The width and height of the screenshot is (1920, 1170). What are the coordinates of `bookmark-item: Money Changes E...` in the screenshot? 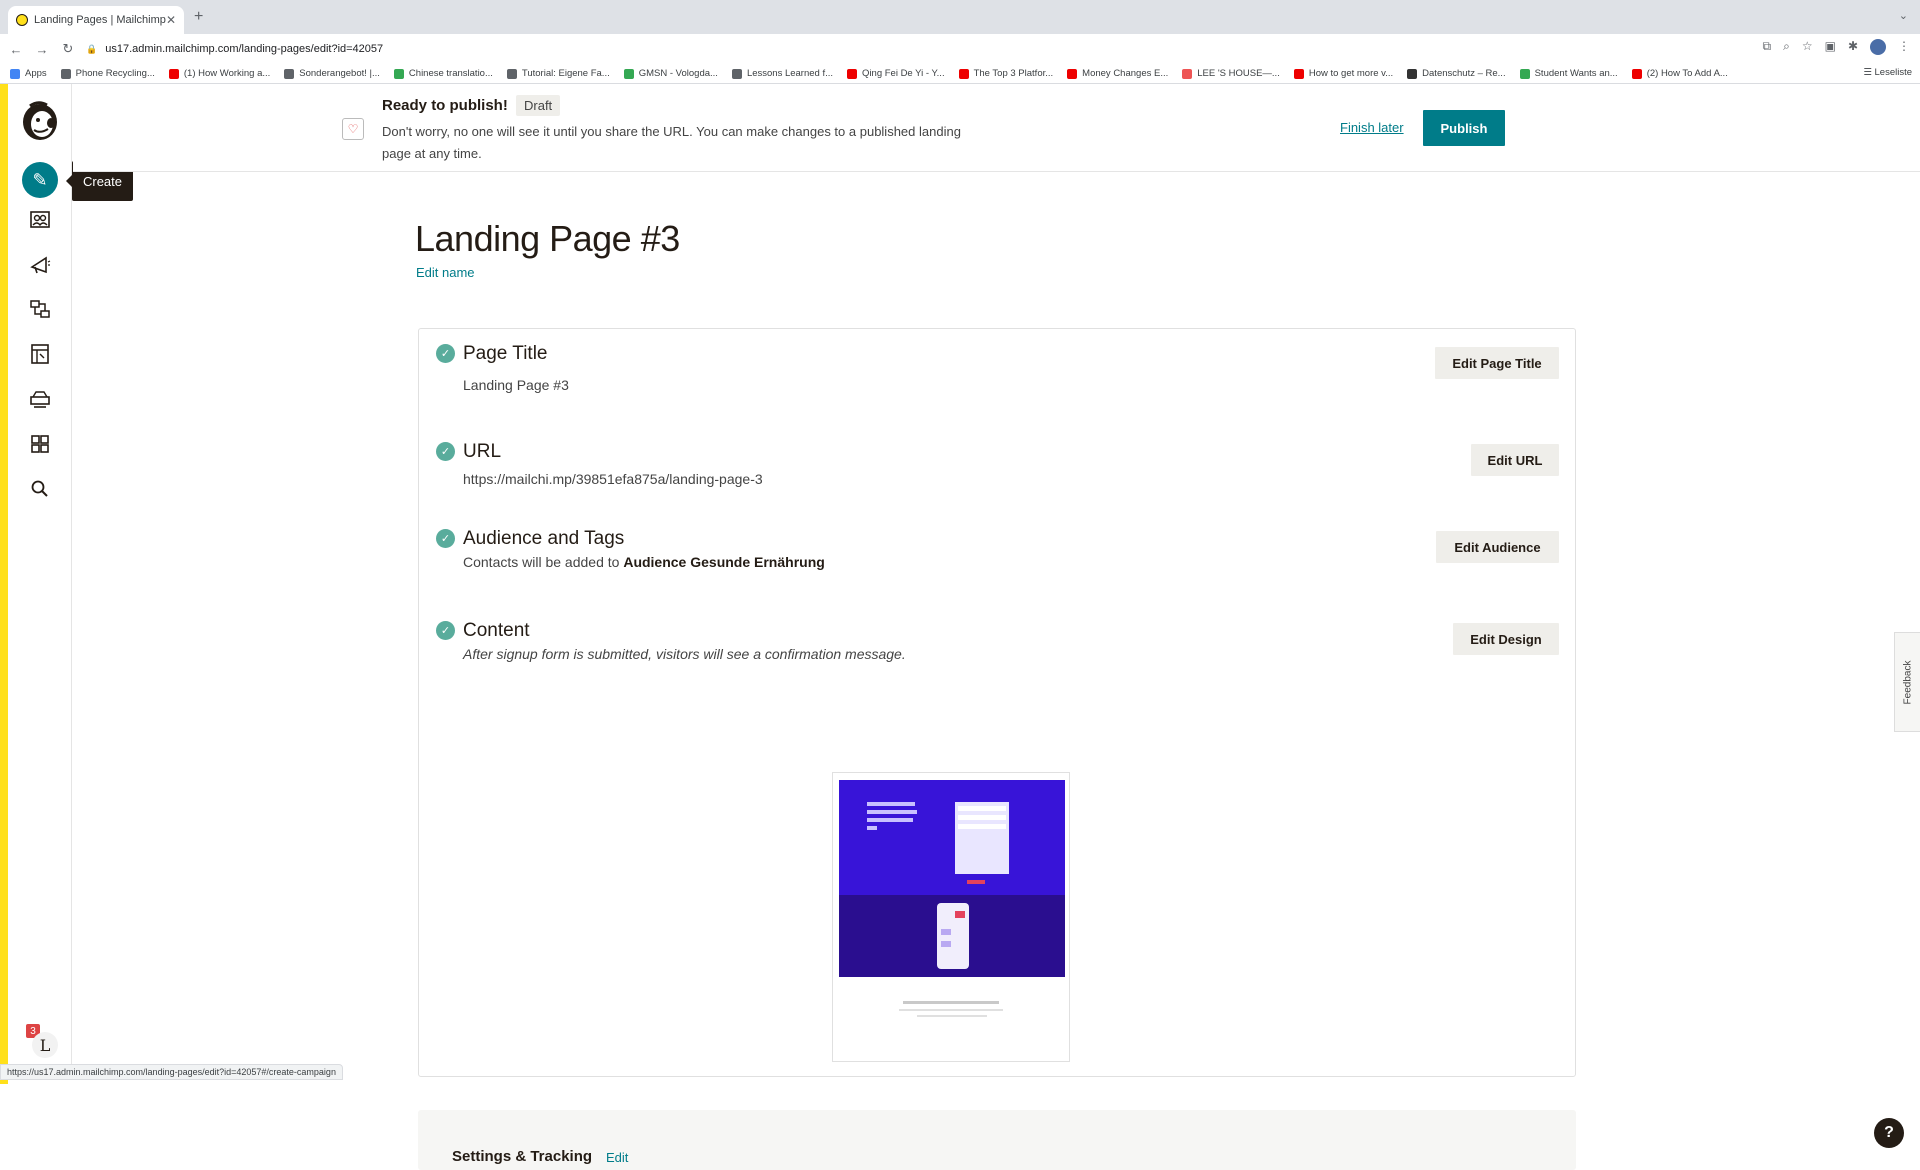 It's located at (1117, 73).